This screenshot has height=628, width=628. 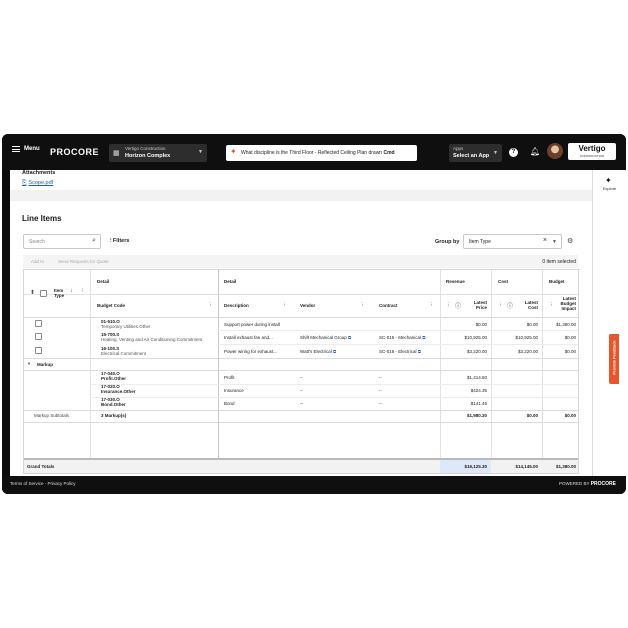 I want to click on provide-feedback-tab: Provide Feedback, so click(x=614, y=359).